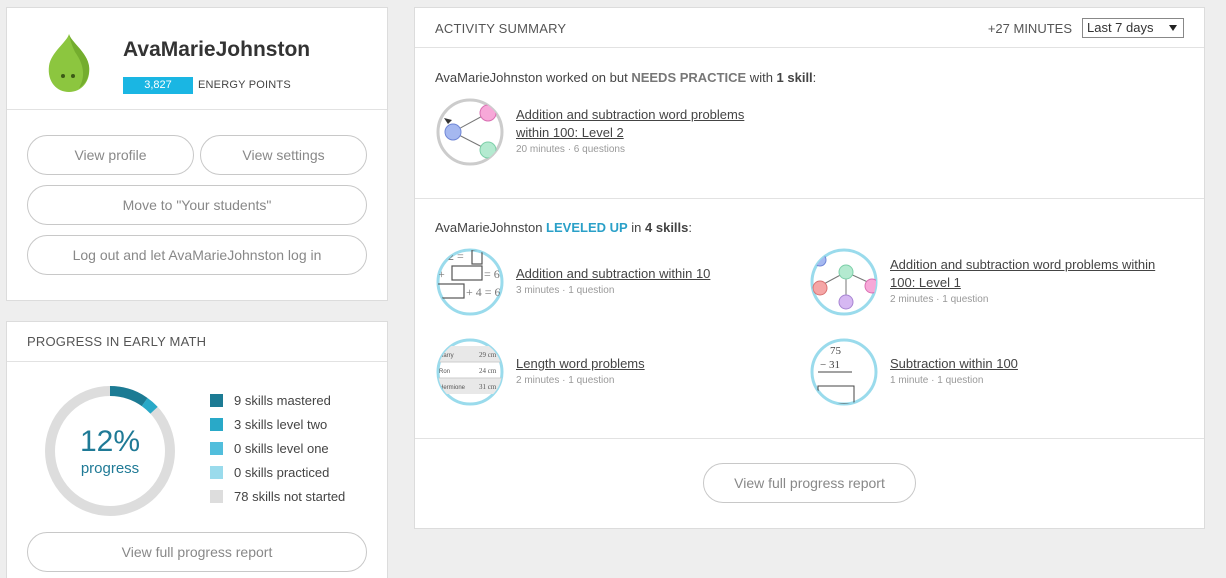 The height and width of the screenshot is (578, 1226). Describe the element at coordinates (483, 292) in the screenshot. I see `svg-text: + 4 = 6` at that location.